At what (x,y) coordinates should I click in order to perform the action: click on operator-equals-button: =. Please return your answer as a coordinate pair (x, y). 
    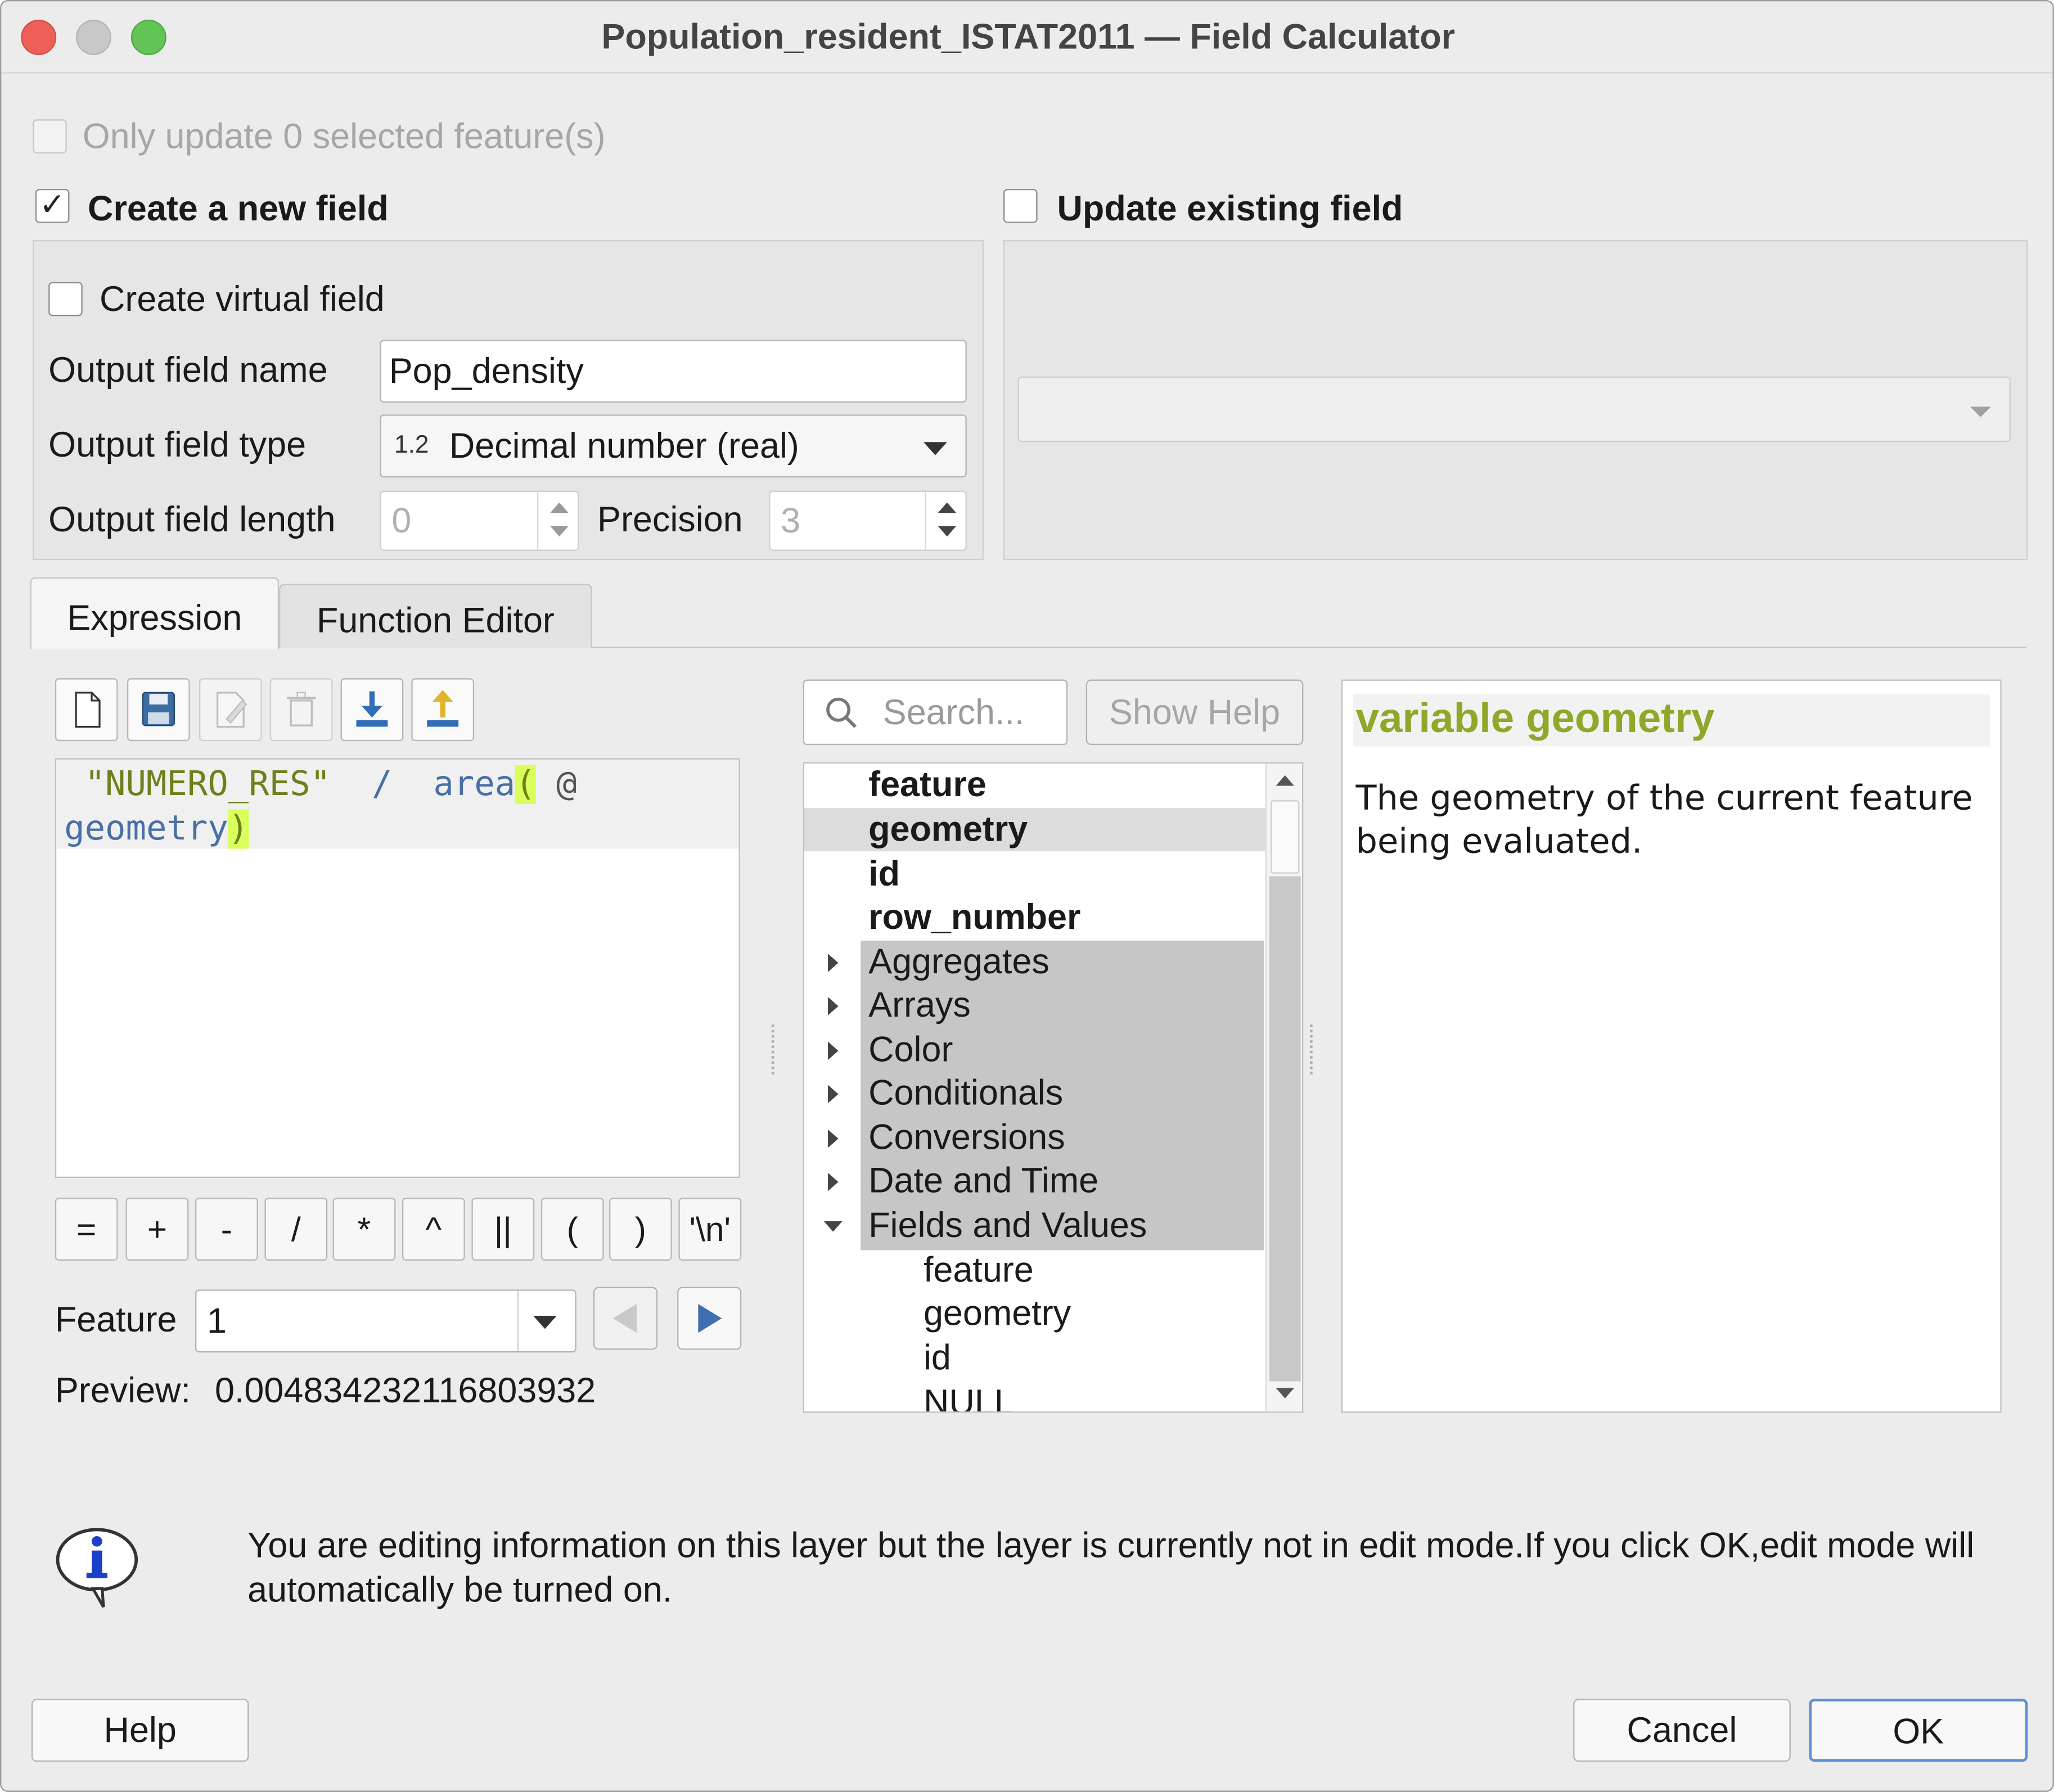
    Looking at the image, I should click on (87, 1229).